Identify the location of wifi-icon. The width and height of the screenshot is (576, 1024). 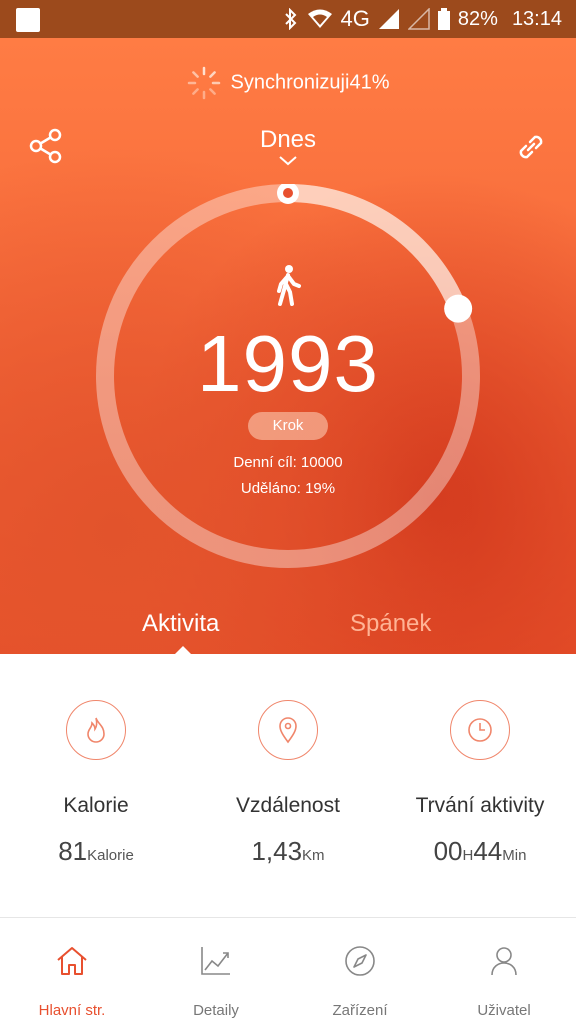
(319, 18).